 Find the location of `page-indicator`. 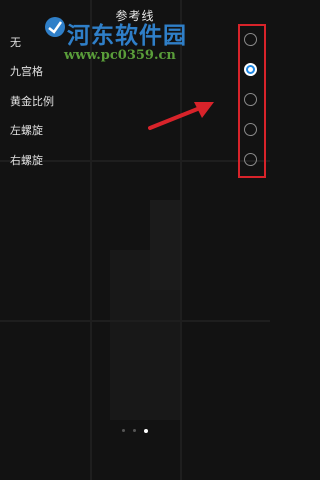

page-indicator is located at coordinates (135, 429).